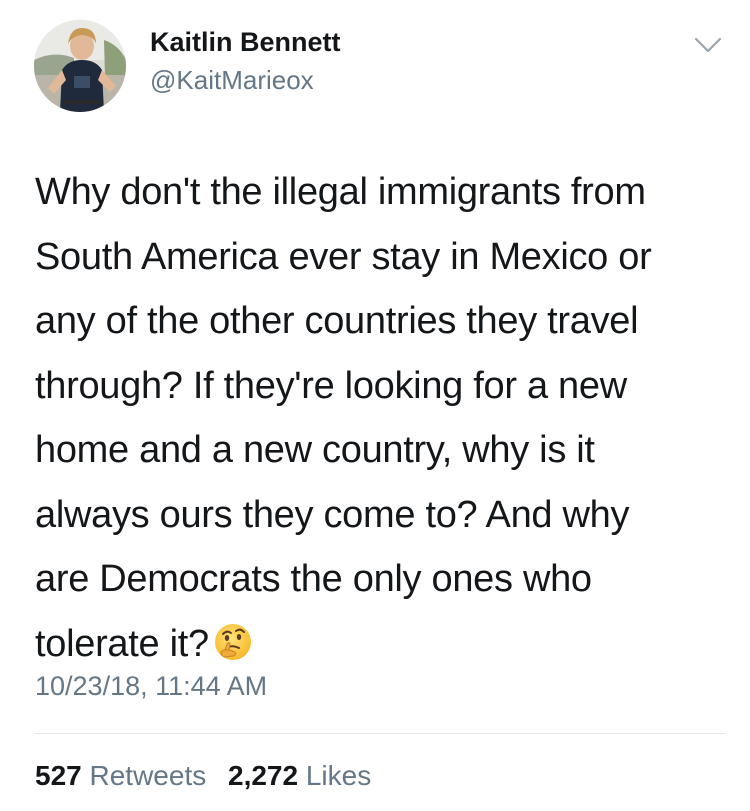  I want to click on tweet-text-line: tolerate it?, so click(122, 643).